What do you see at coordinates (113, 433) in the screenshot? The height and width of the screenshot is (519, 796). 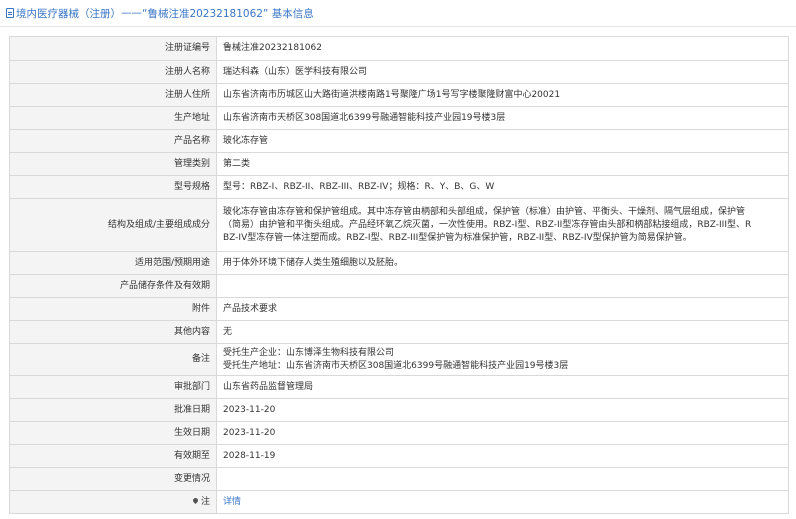 I see `field-label: 生效日期` at bounding box center [113, 433].